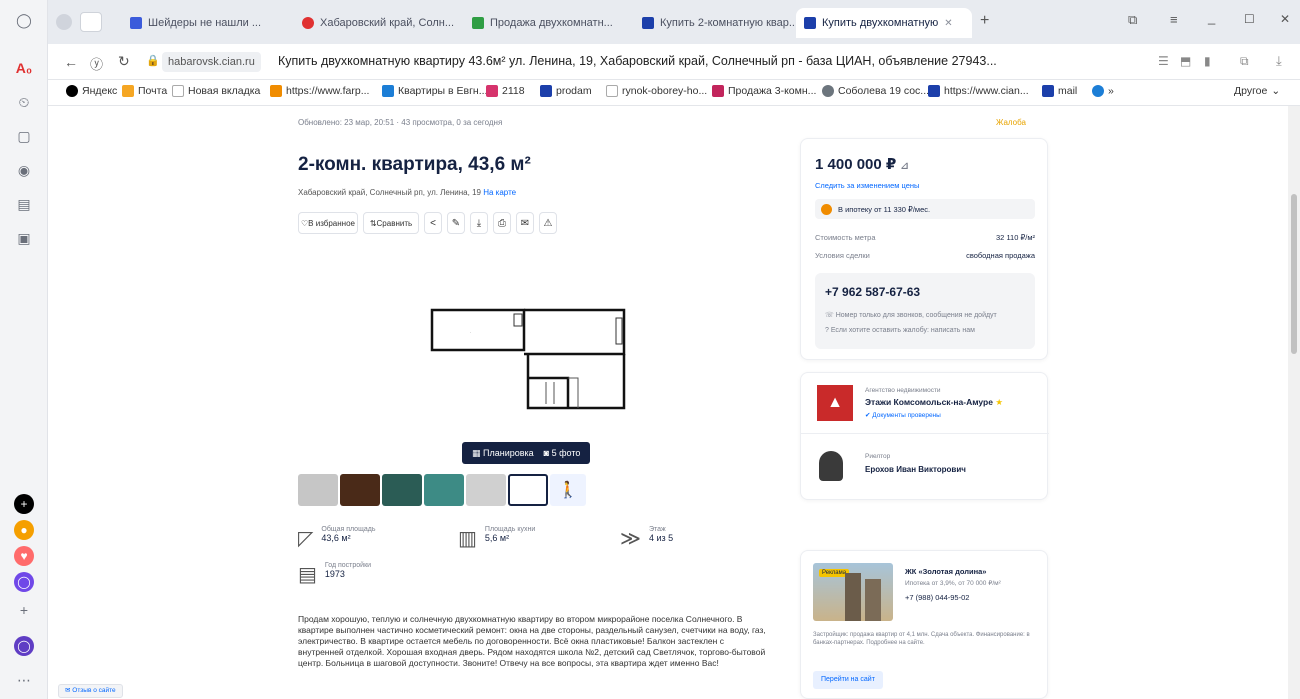 The width and height of the screenshot is (1300, 699). What do you see at coordinates (24, 238) in the screenshot?
I see `screenshot-icon: ▣` at bounding box center [24, 238].